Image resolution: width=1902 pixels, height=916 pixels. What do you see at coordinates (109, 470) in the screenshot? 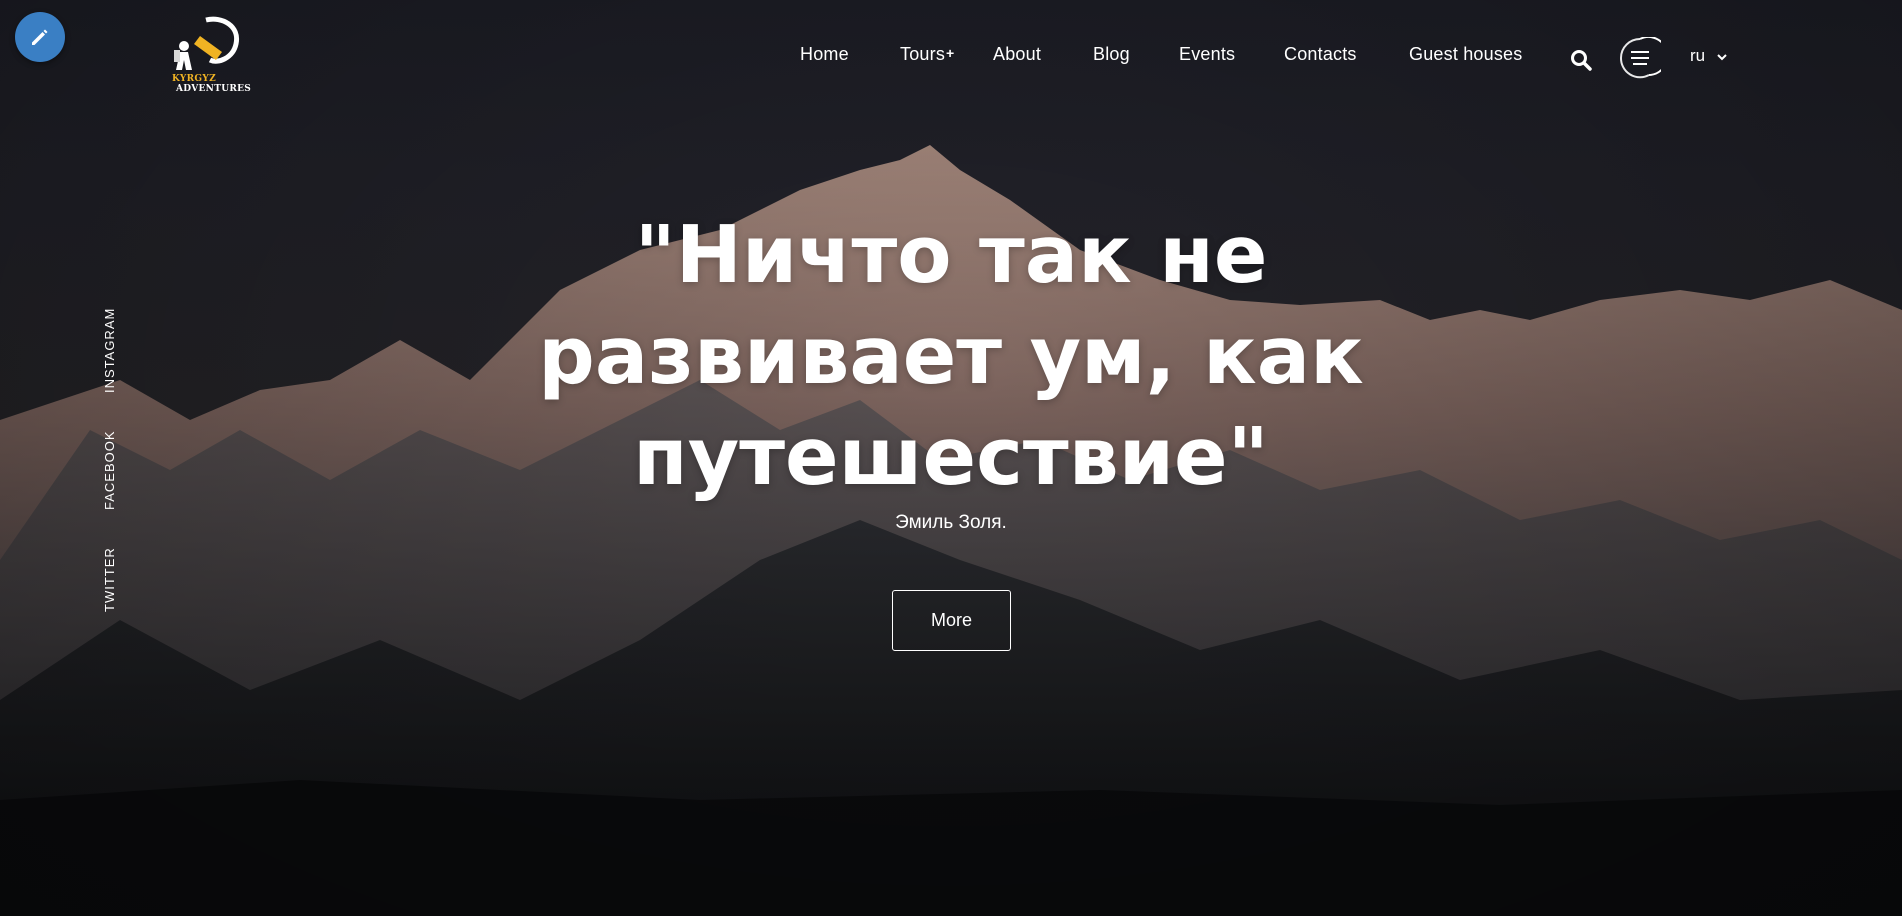
I see `social-link-facebook: FACEBOOK` at bounding box center [109, 470].